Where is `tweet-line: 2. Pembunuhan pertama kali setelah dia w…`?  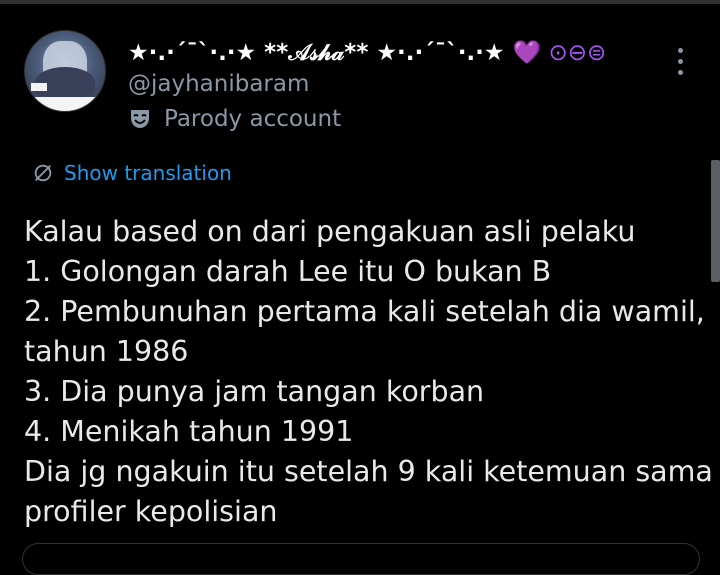
tweet-line: 2. Pembunuhan pertama kali setelah dia w… is located at coordinates (364, 311).